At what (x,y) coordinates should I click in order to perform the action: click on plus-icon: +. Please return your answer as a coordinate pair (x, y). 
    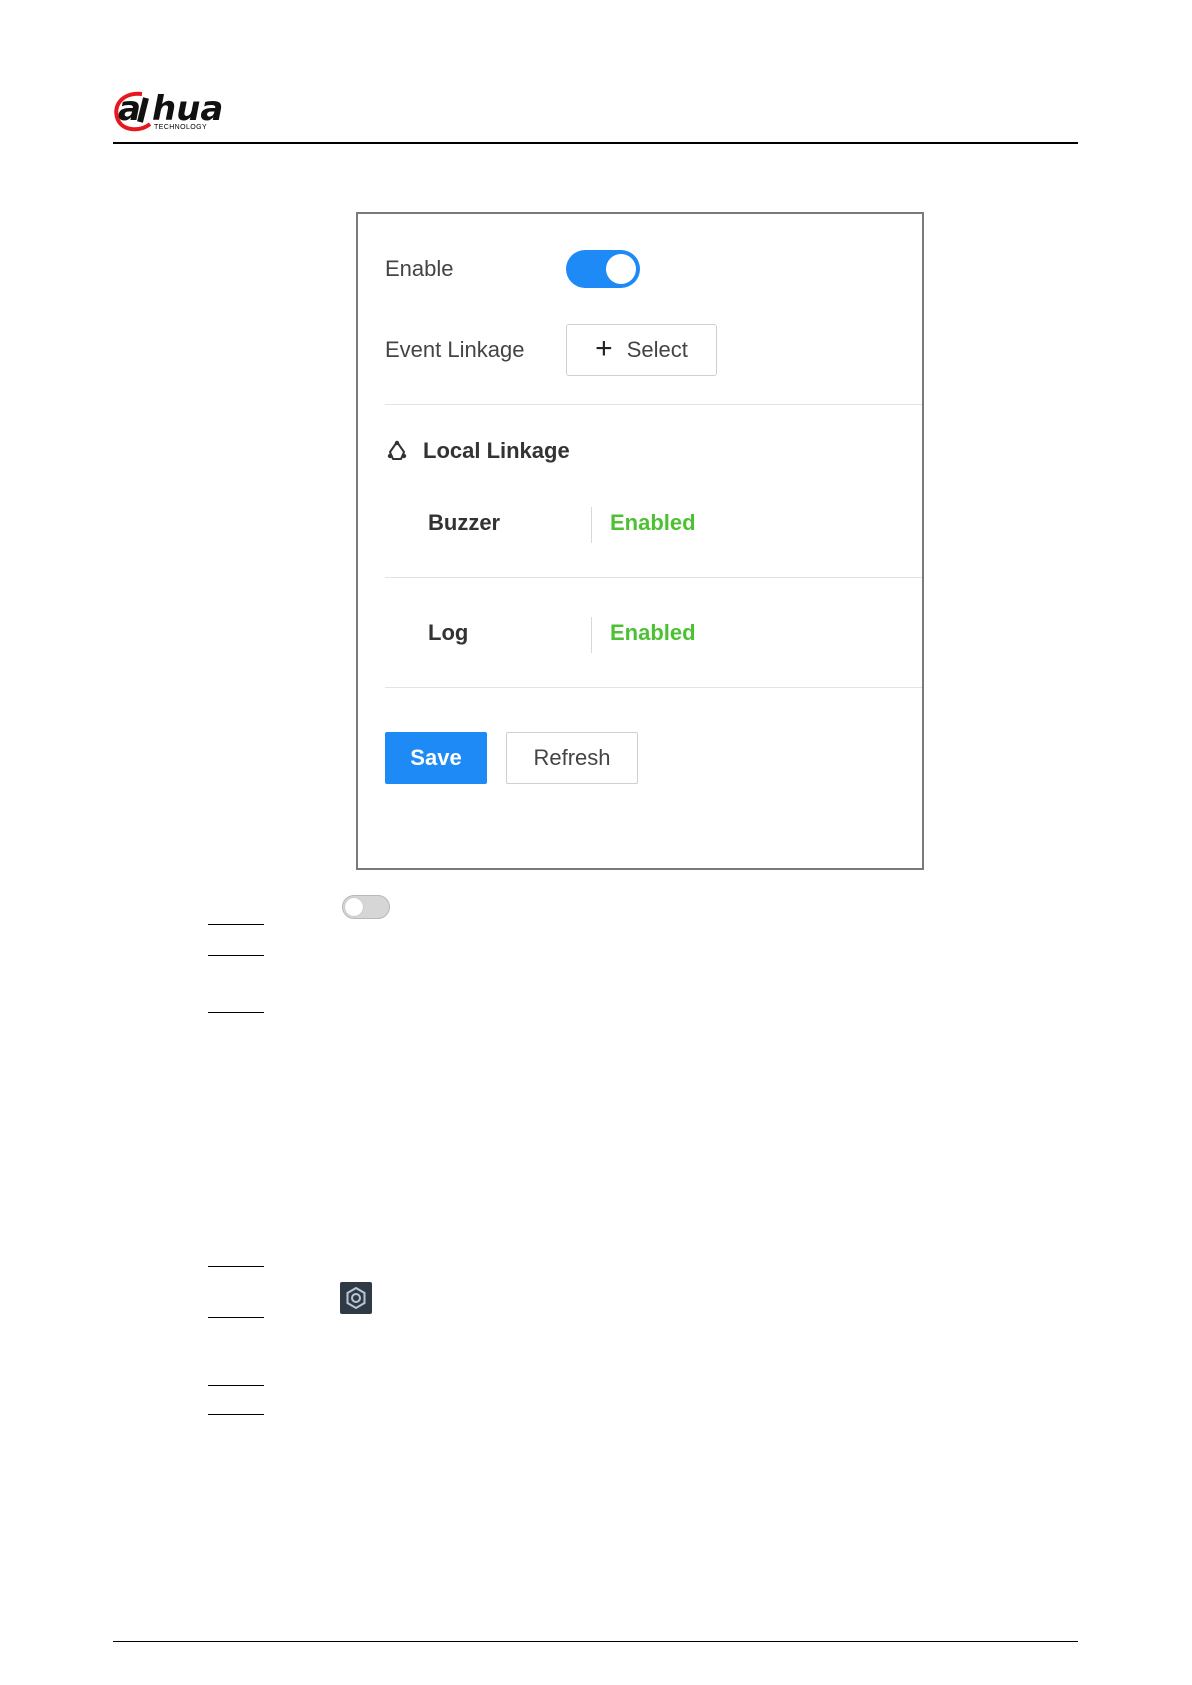
    Looking at the image, I should click on (604, 348).